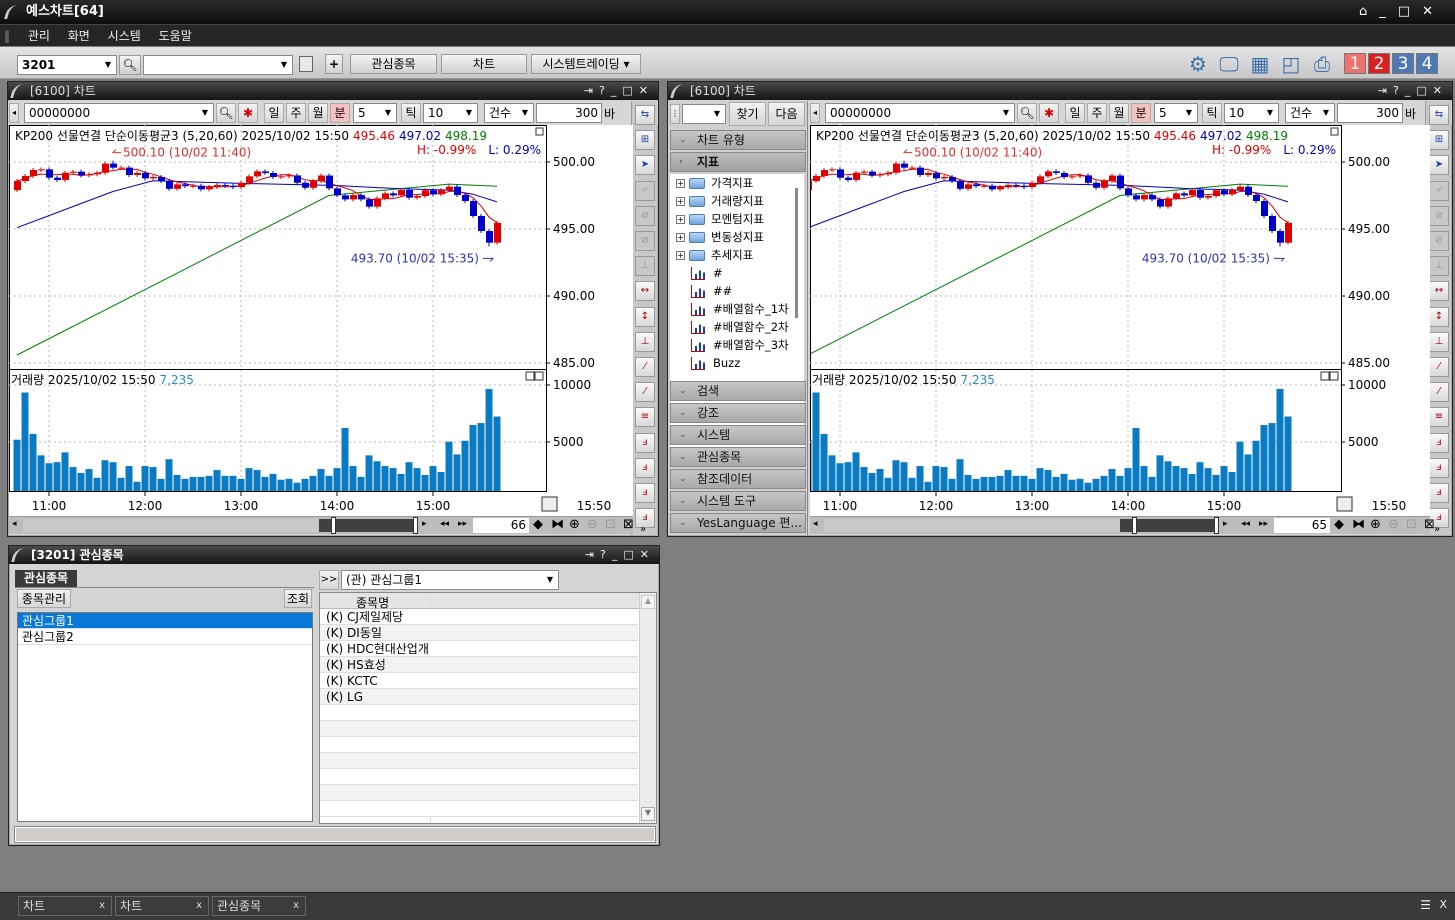 This screenshot has width=1455, height=920. I want to click on expand-button: >>, so click(329, 580).